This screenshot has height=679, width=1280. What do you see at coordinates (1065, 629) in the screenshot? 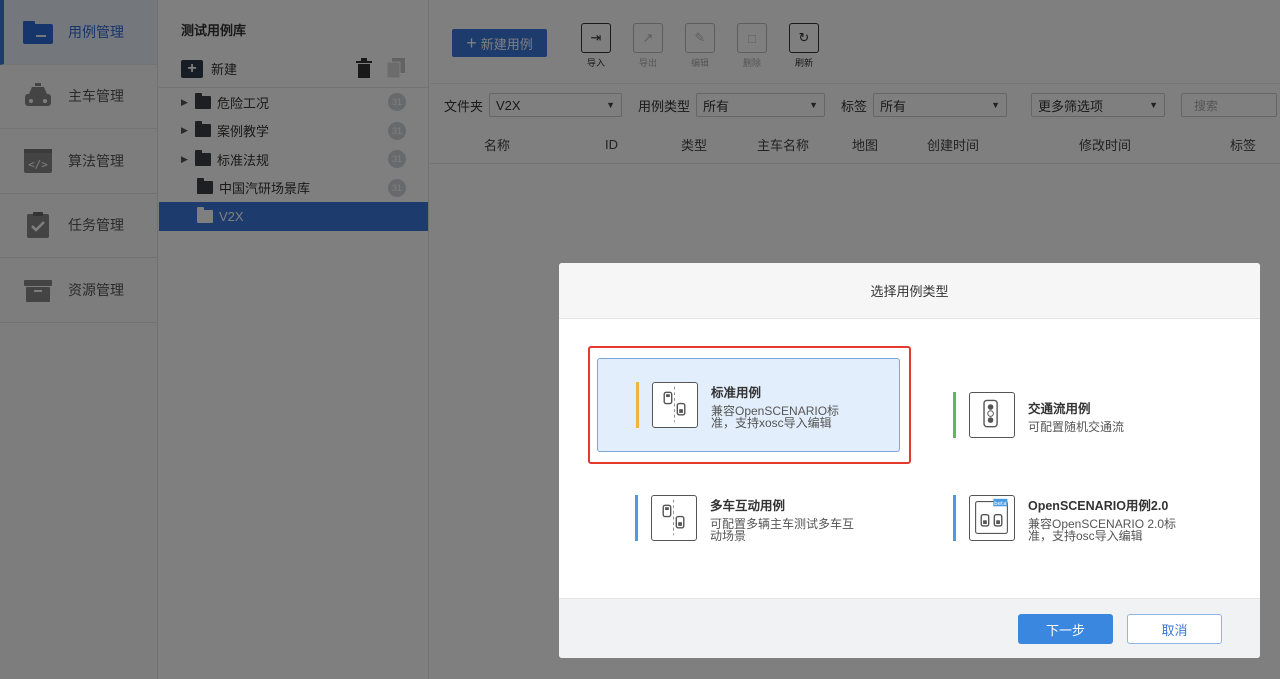
I see `next-step-button: 下一步` at bounding box center [1065, 629].